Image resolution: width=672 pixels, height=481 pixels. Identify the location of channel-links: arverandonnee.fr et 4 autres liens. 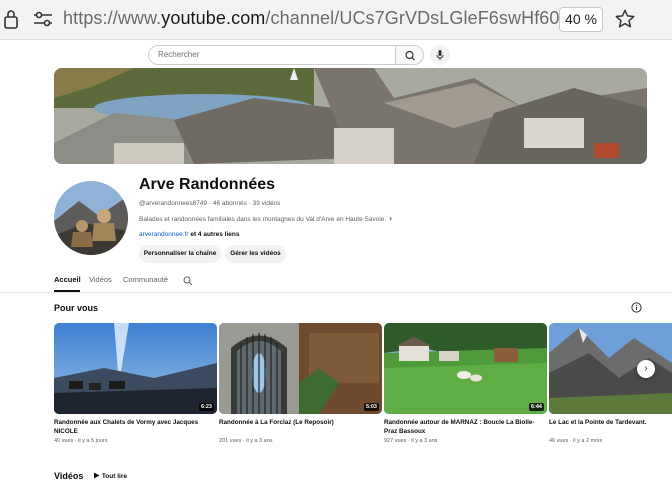
(189, 234).